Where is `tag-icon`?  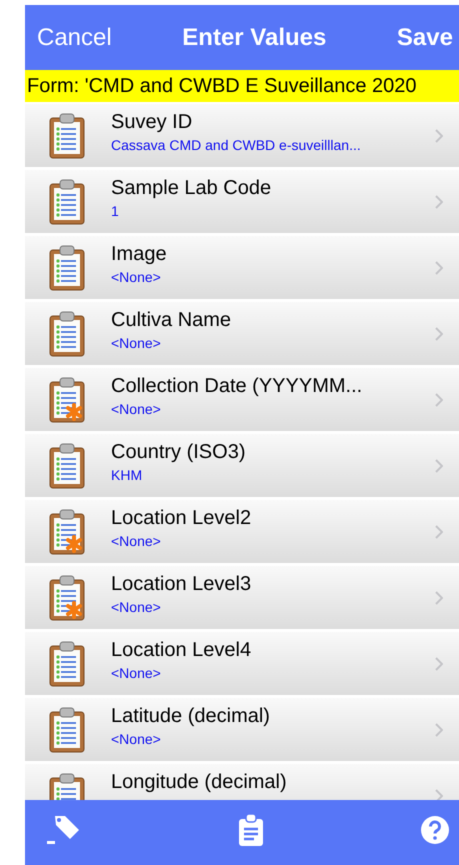 tag-icon is located at coordinates (64, 830).